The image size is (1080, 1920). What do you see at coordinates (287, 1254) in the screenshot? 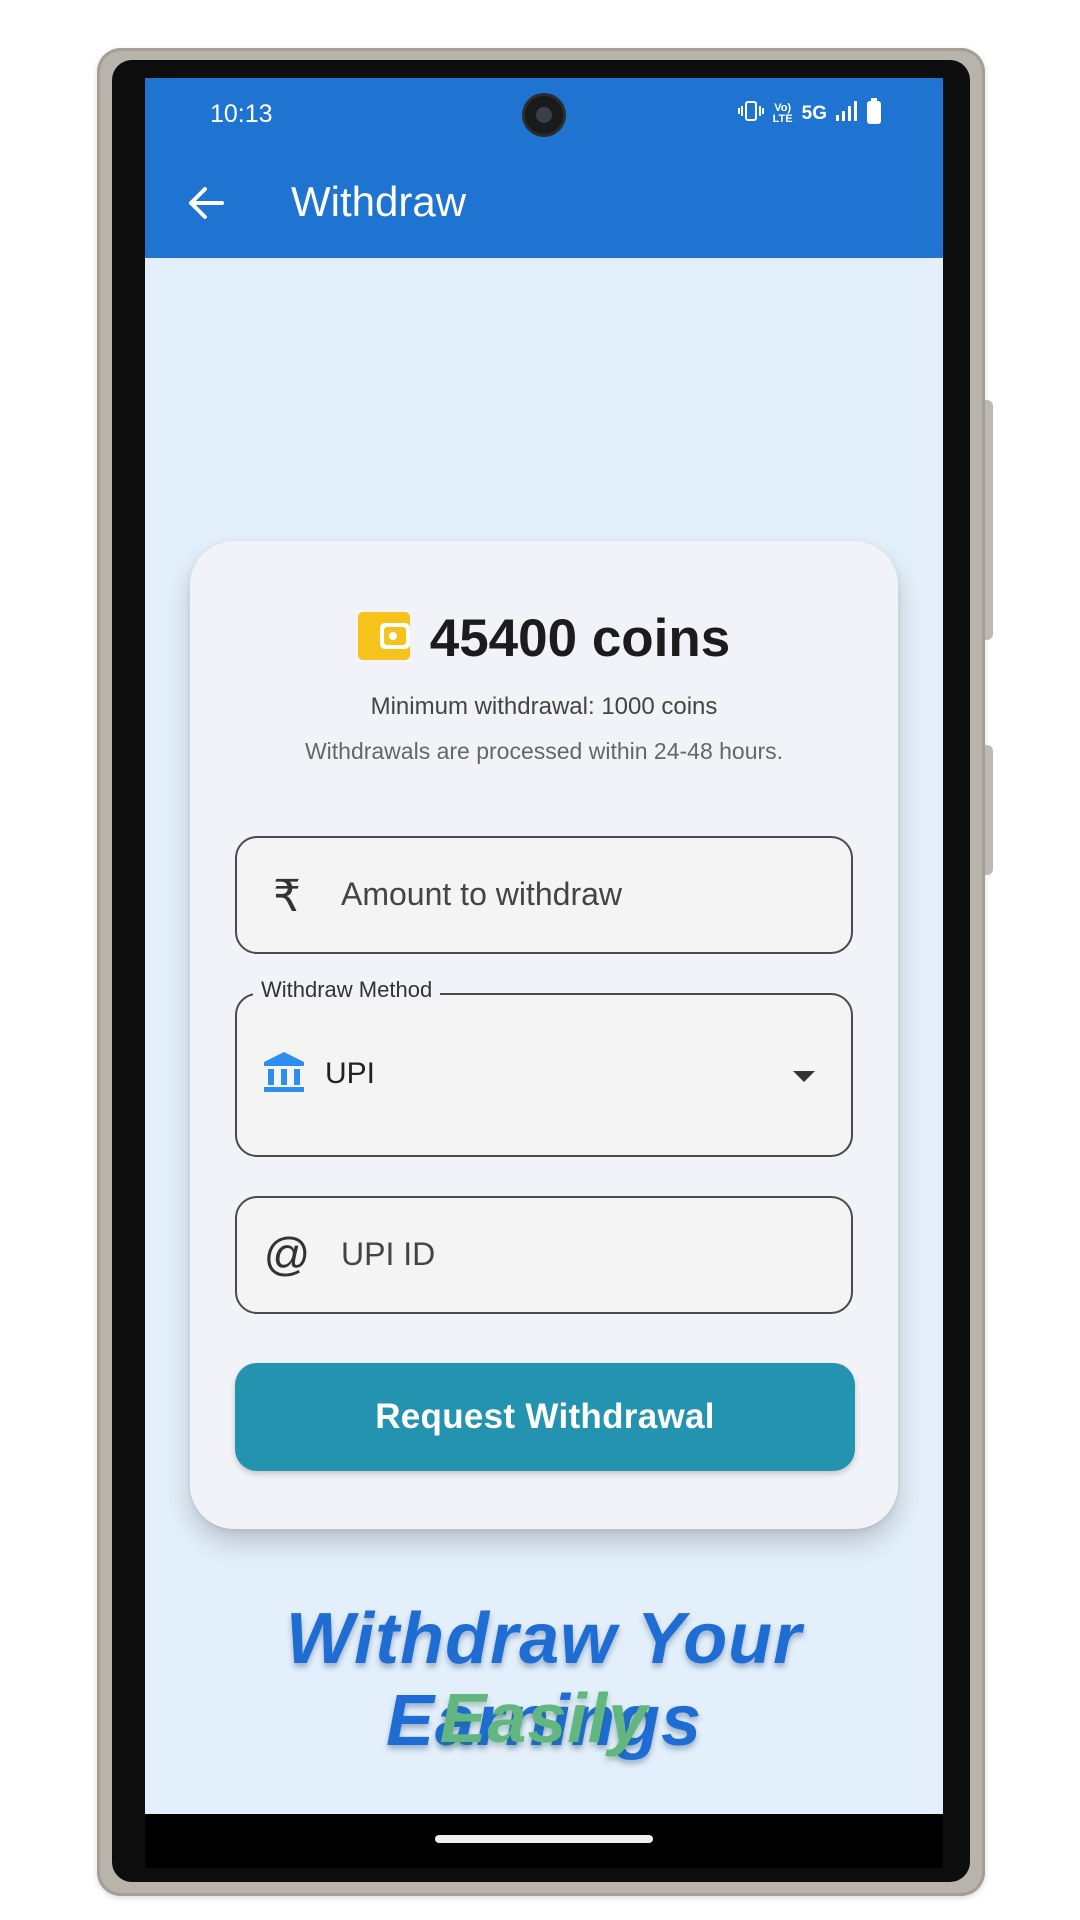
I see `at-icon: @` at bounding box center [287, 1254].